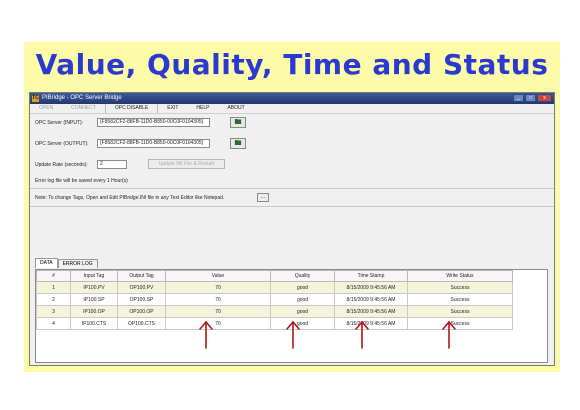 The image size is (580, 410). Describe the element at coordinates (46, 263) in the screenshot. I see `tab-data: DATA` at that location.